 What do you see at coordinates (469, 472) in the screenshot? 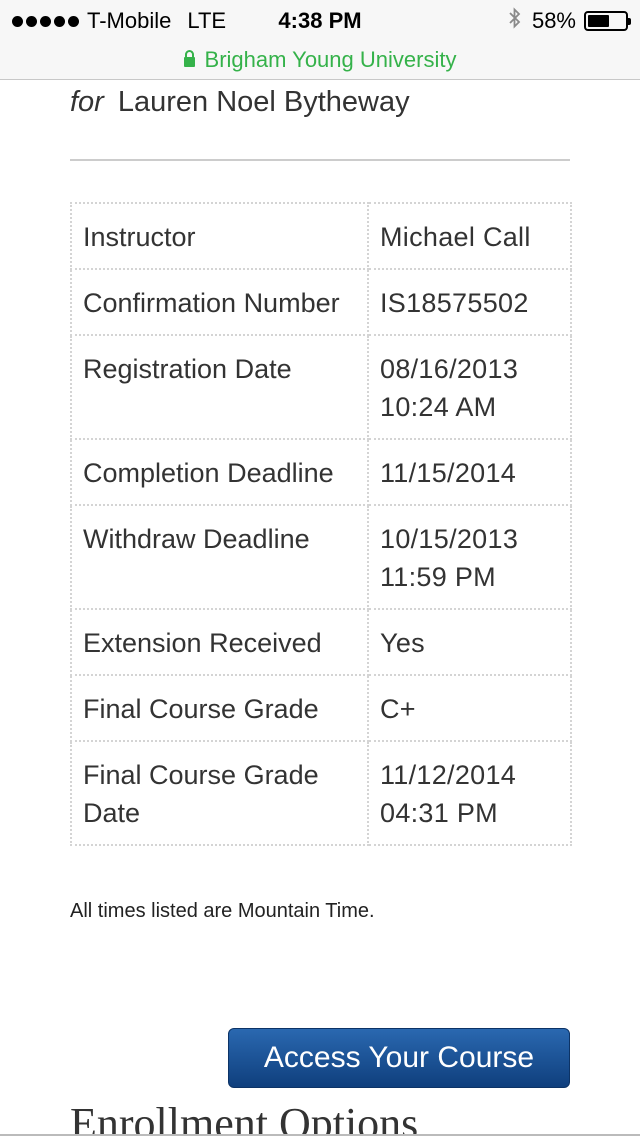
I see `row-value: 11/15/2014` at bounding box center [469, 472].